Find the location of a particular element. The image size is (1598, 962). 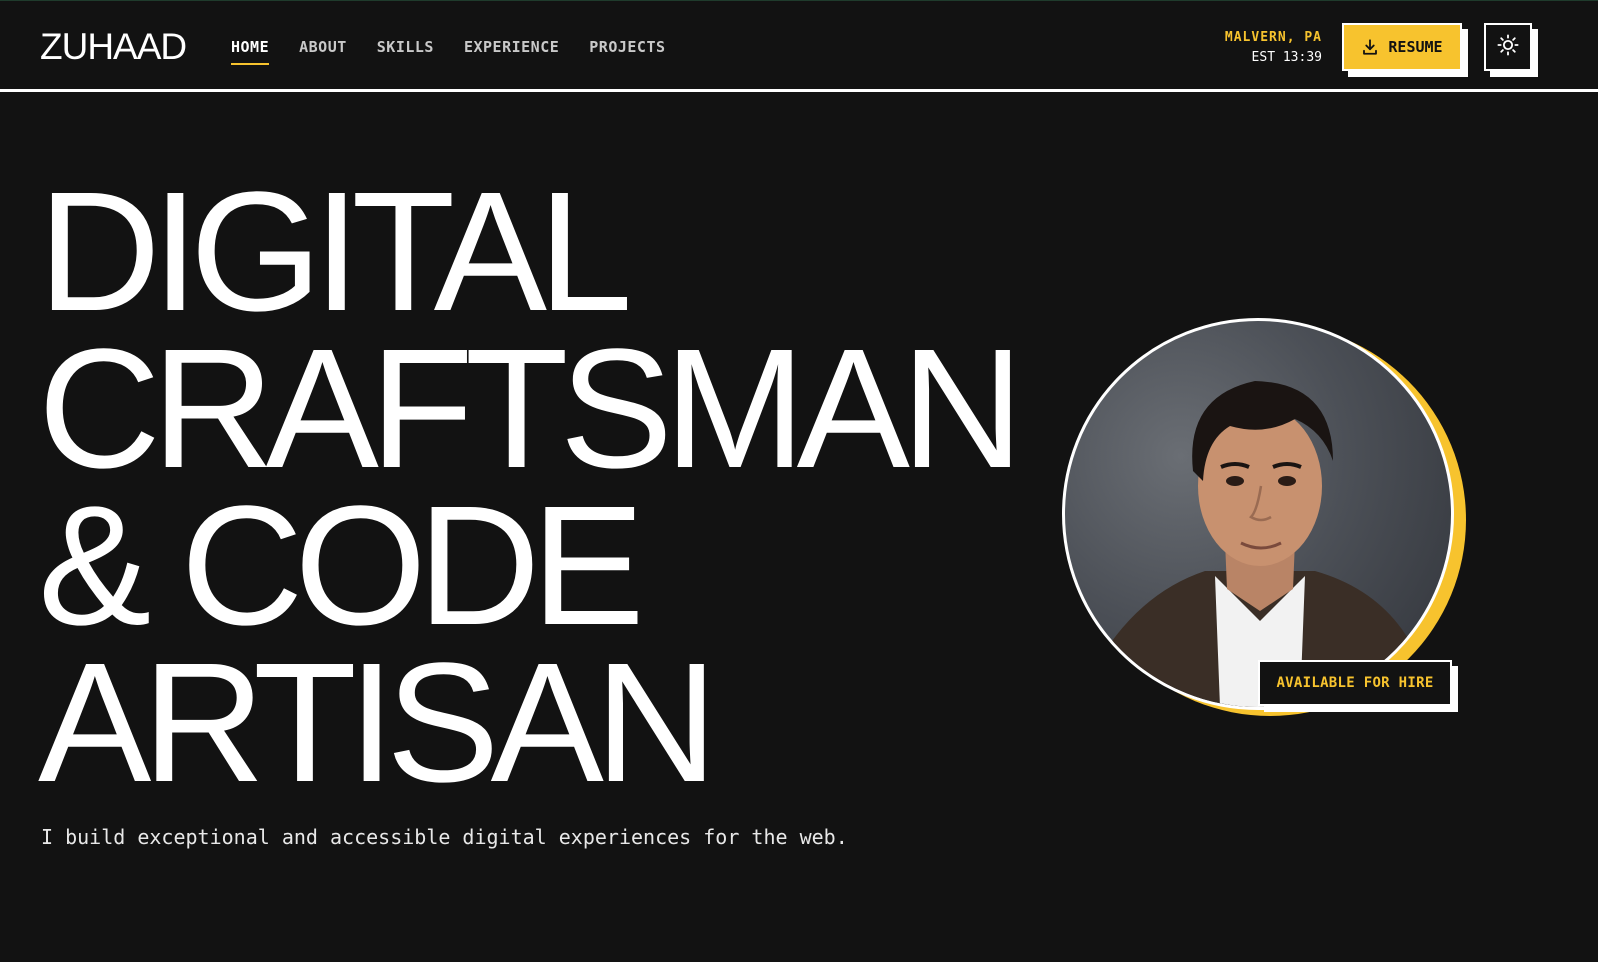

hero-title-line: & CODE is located at coordinates (341, 566).